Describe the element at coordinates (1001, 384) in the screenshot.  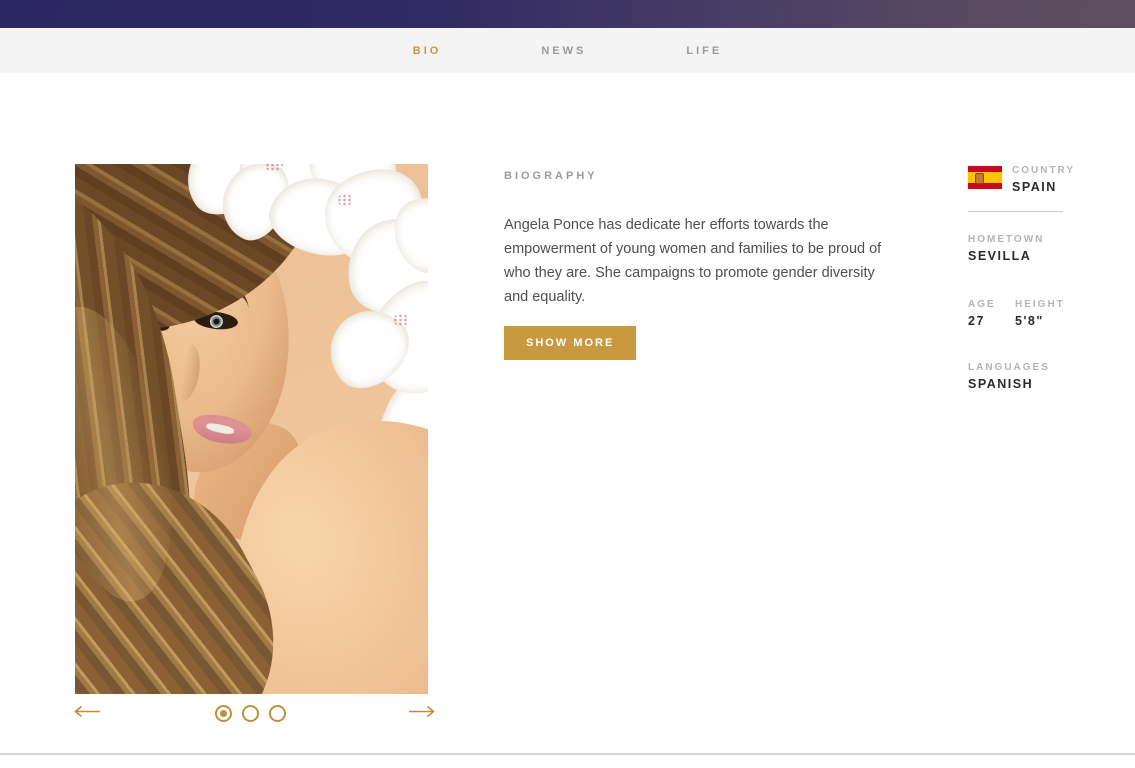
I see `languages-value: SPANISH` at that location.